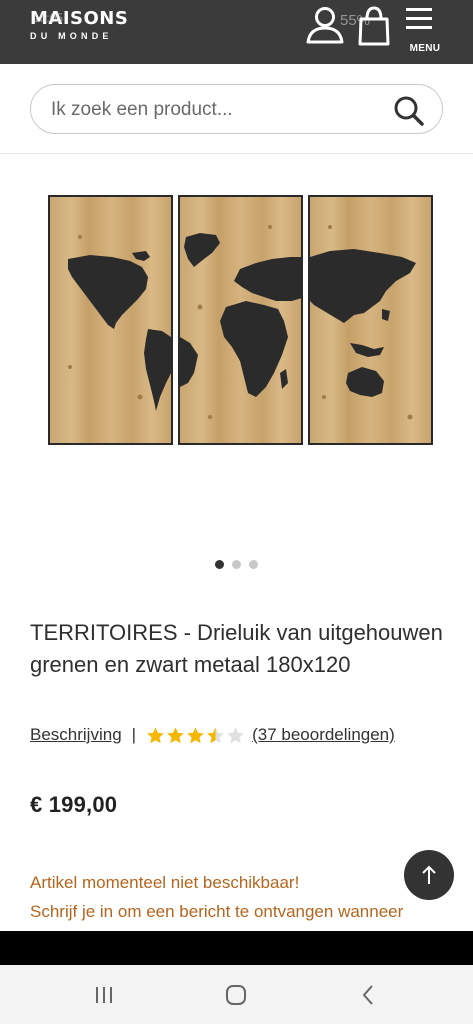 Image resolution: width=473 pixels, height=1024 pixels. What do you see at coordinates (363, 322) in the screenshot?
I see `world-map-asia-australia-image` at bounding box center [363, 322].